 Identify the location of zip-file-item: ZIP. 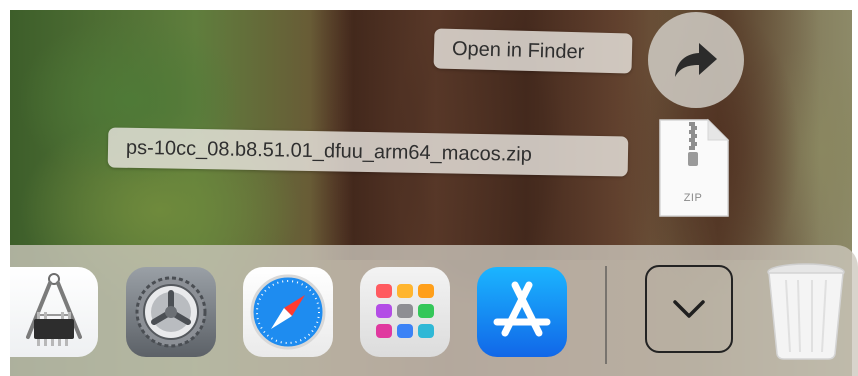
(693, 168).